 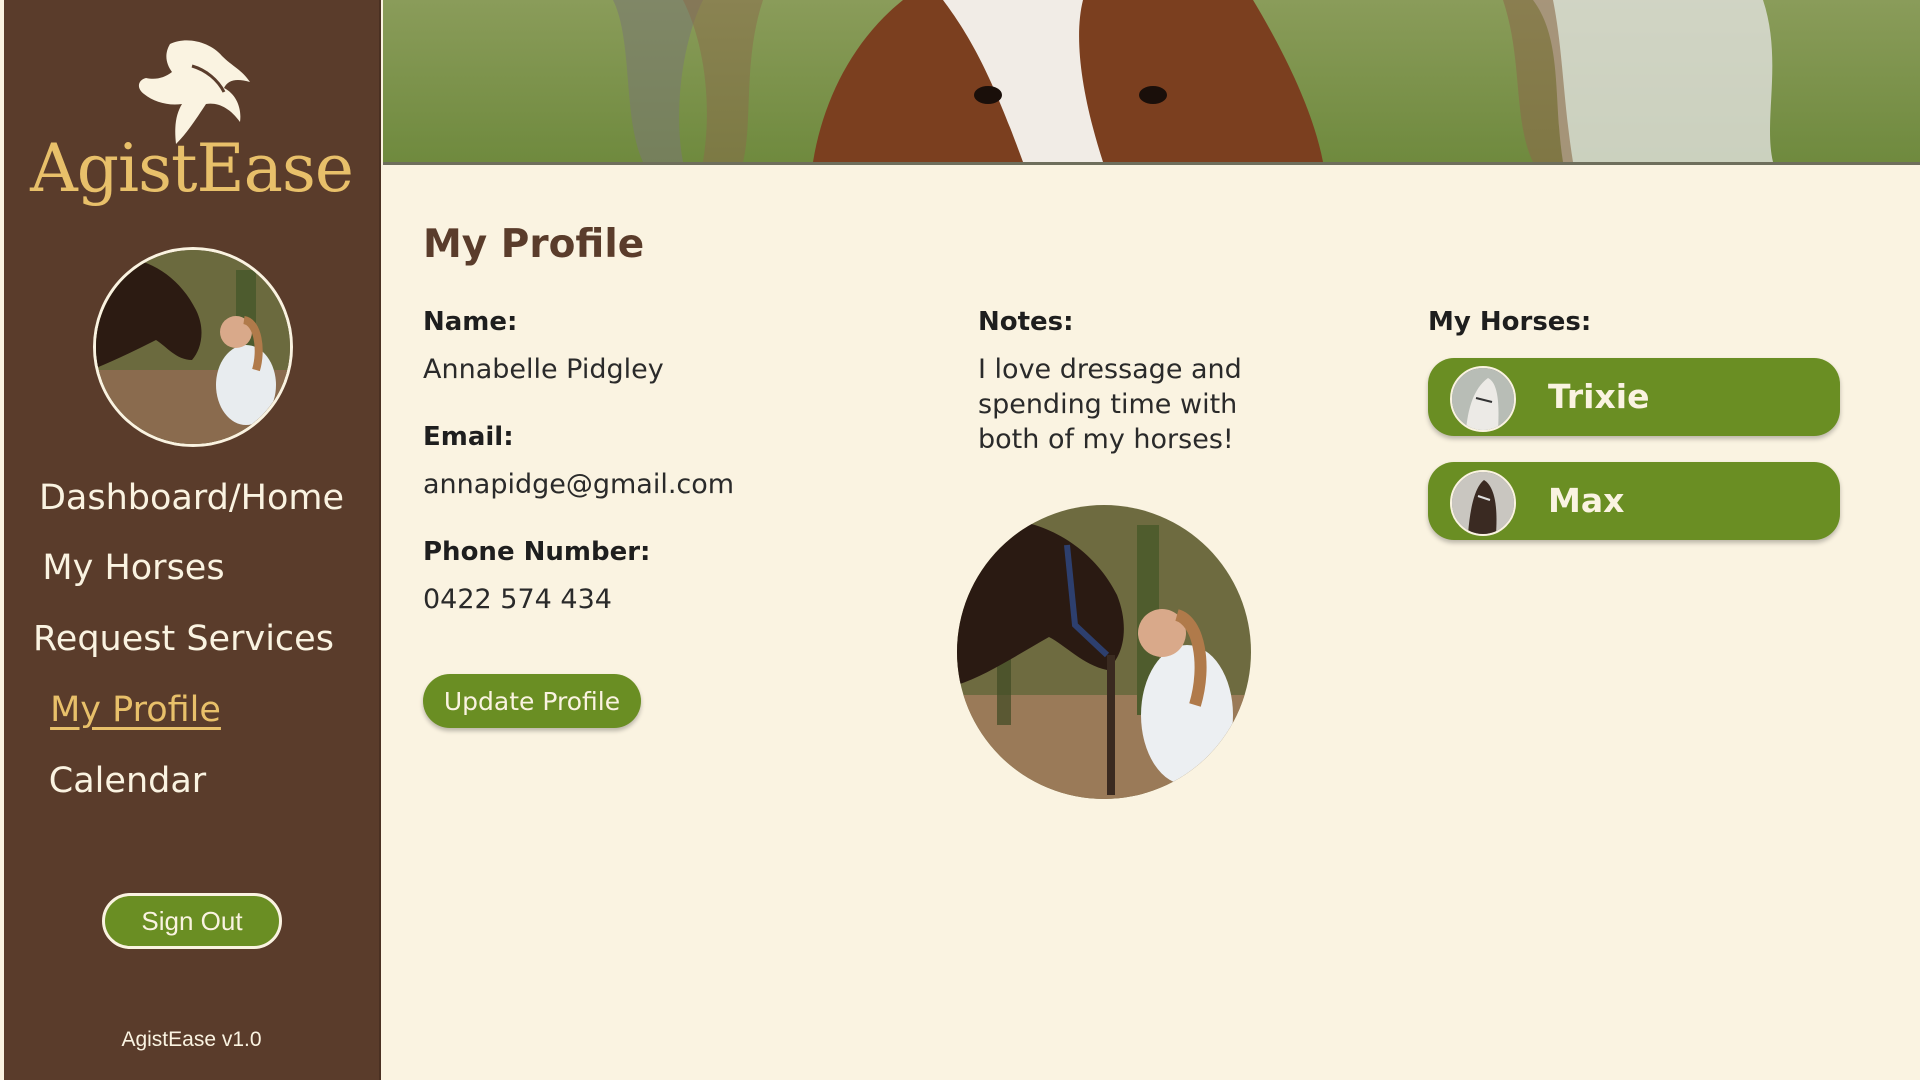 I want to click on profile-photo, so click(x=1104, y=652).